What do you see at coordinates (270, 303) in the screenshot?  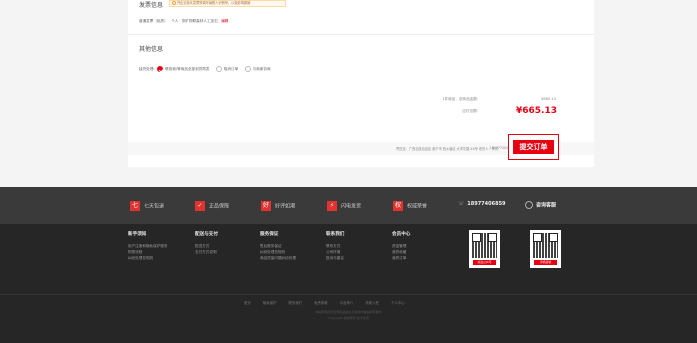 I see `bottom-link: 隐私保护` at bounding box center [270, 303].